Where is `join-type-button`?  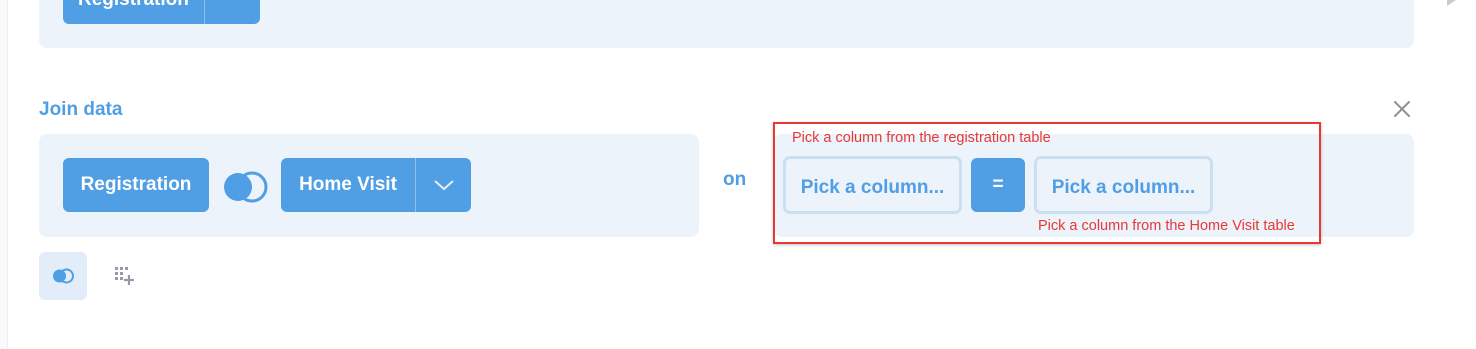
join-type-button is located at coordinates (245, 187).